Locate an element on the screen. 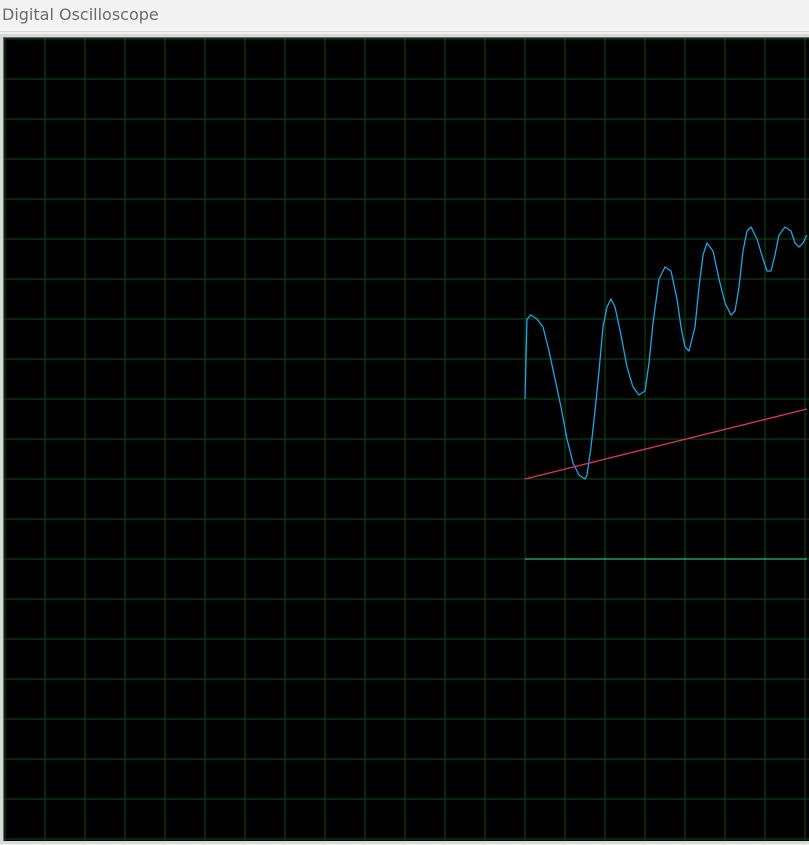 The height and width of the screenshot is (845, 809). window-title: Digital Oscilloscope is located at coordinates (80, 14).